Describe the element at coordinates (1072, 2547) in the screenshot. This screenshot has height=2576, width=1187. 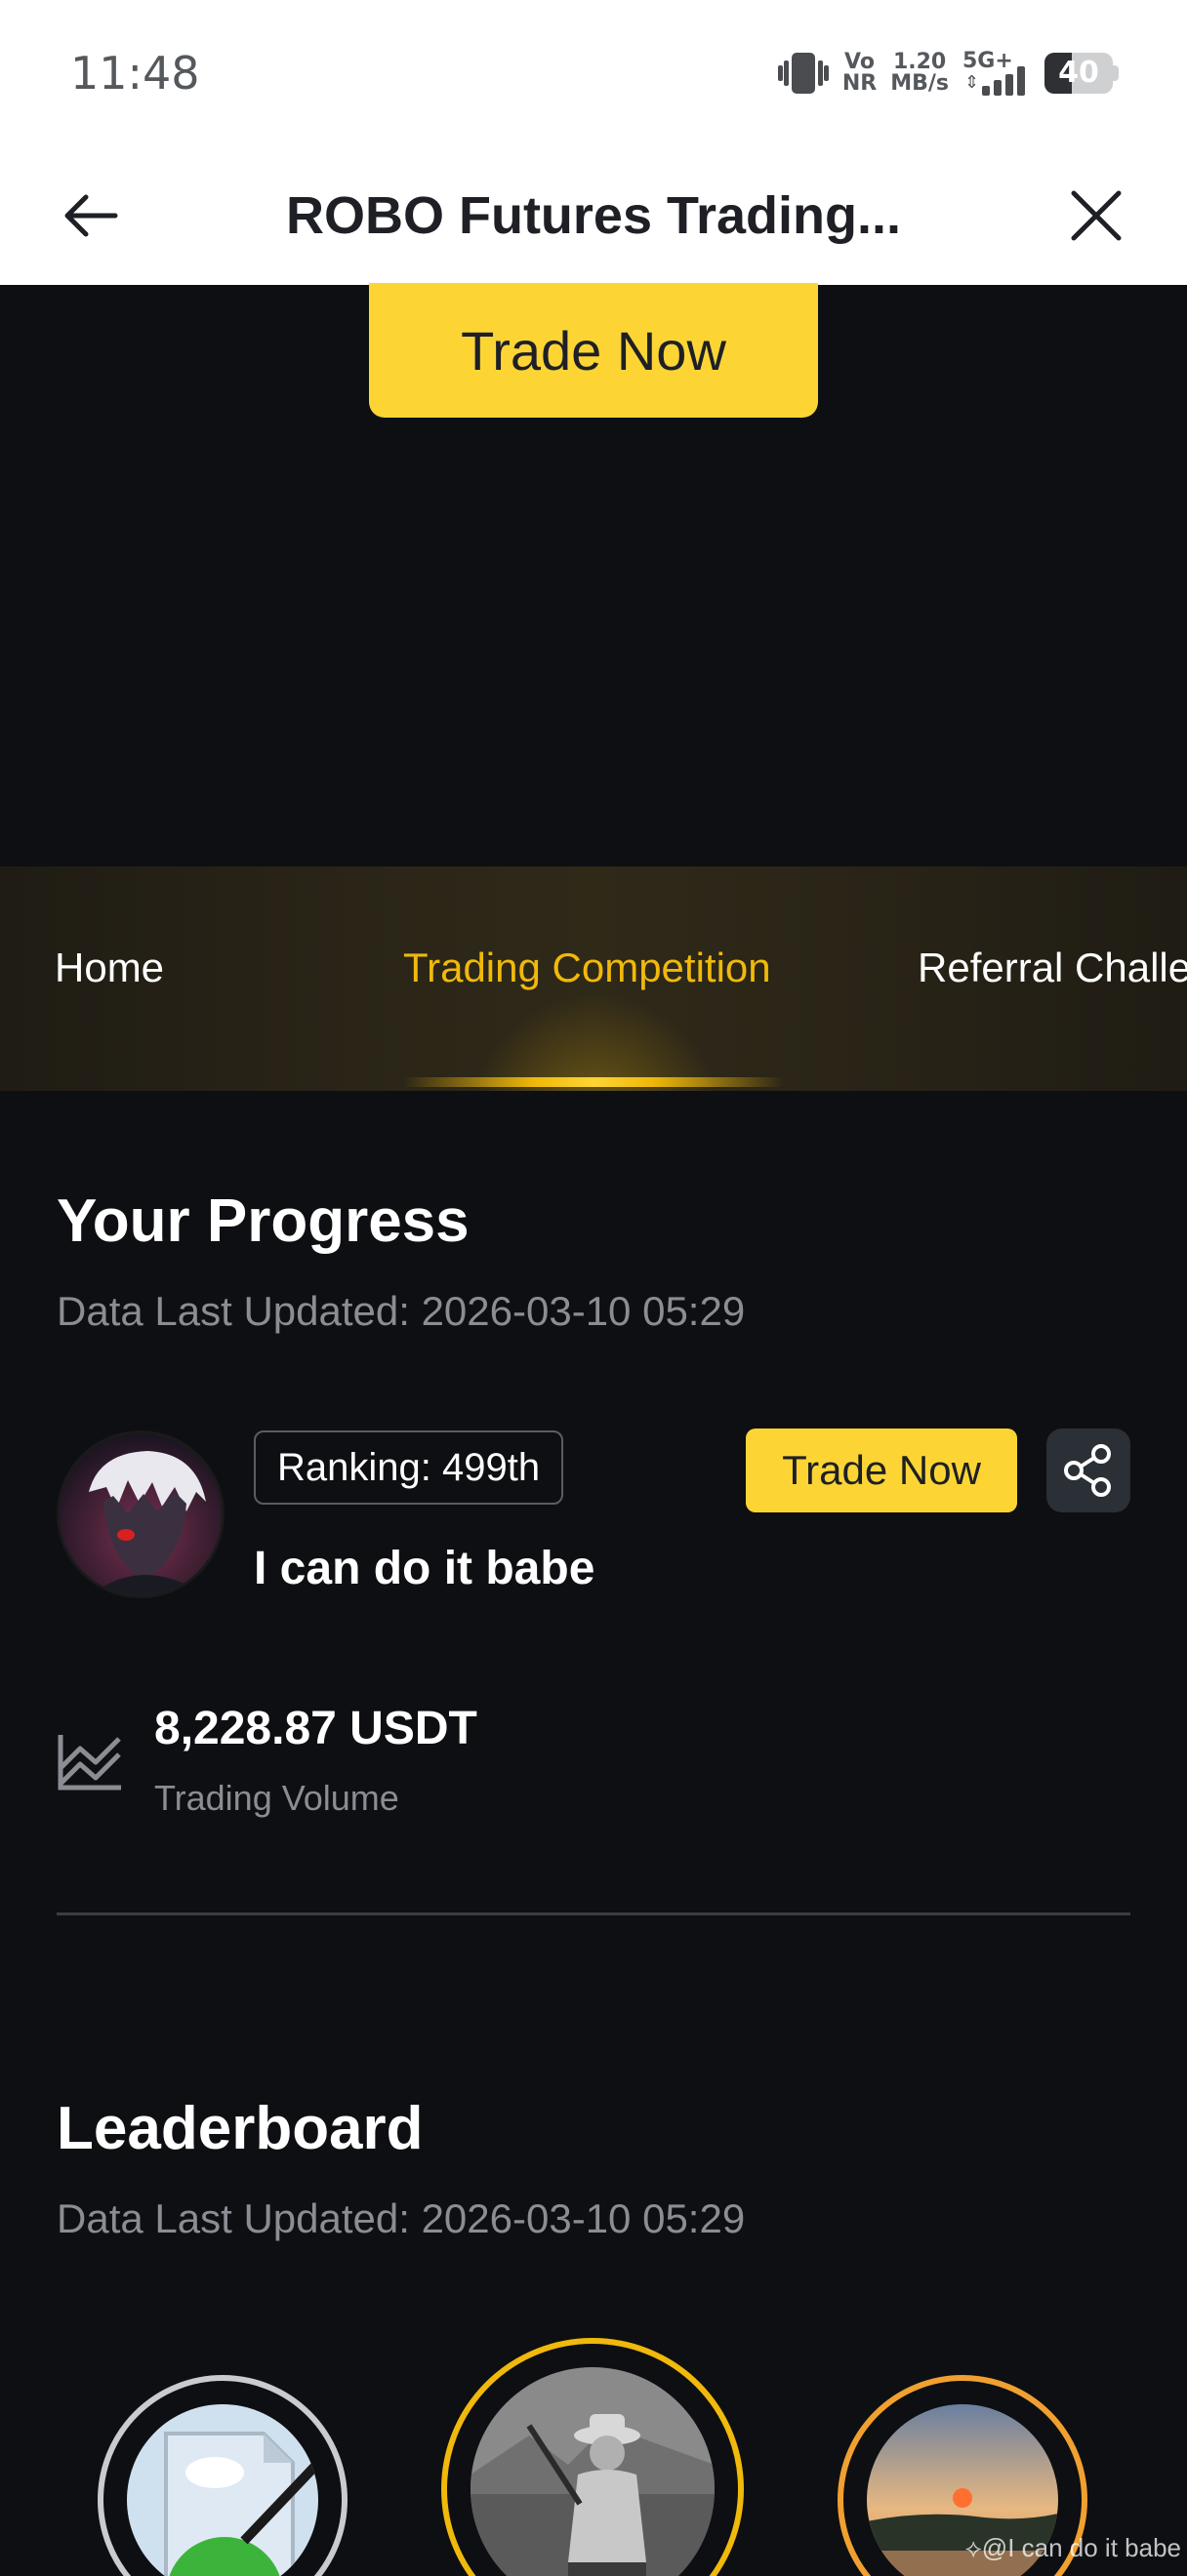
I see `watermark: ⟡@I can do it babe` at that location.